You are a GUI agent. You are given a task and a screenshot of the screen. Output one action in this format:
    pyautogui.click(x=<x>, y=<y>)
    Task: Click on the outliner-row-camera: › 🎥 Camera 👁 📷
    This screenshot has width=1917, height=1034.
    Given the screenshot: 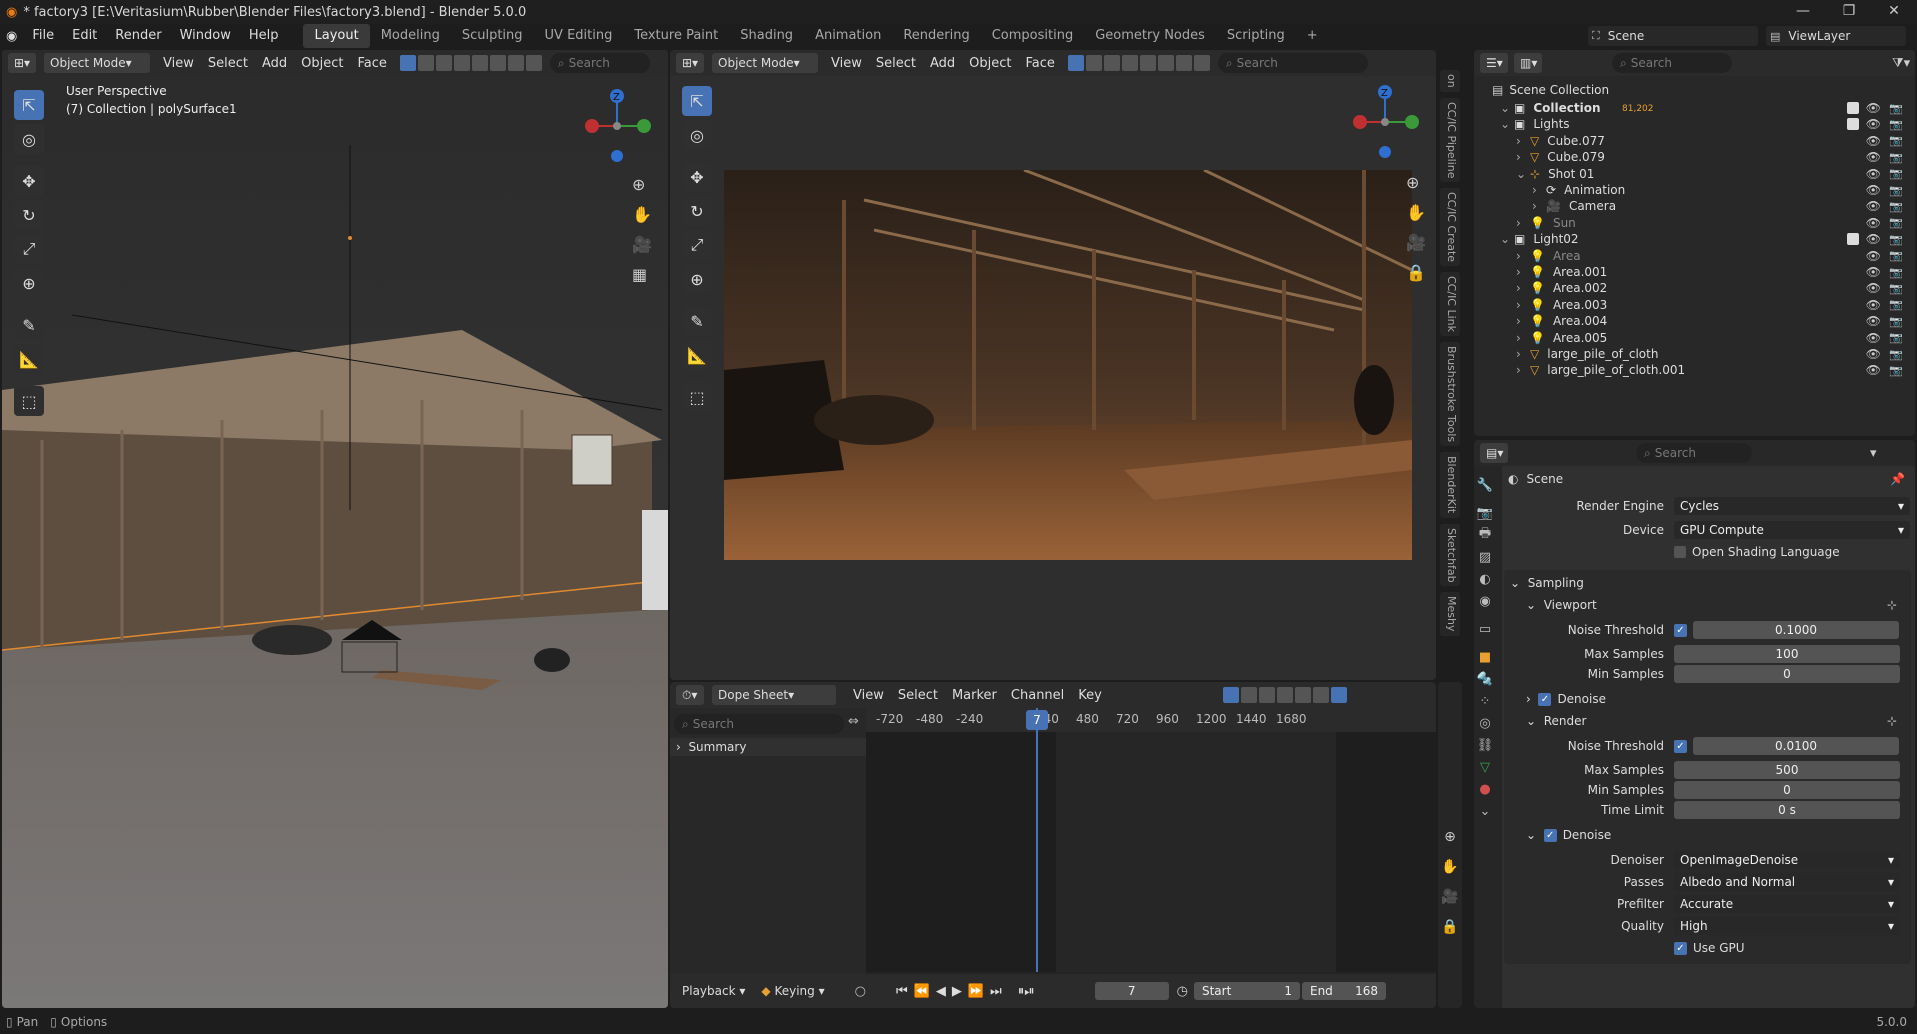 What is the action you would take?
    pyautogui.click(x=1694, y=206)
    